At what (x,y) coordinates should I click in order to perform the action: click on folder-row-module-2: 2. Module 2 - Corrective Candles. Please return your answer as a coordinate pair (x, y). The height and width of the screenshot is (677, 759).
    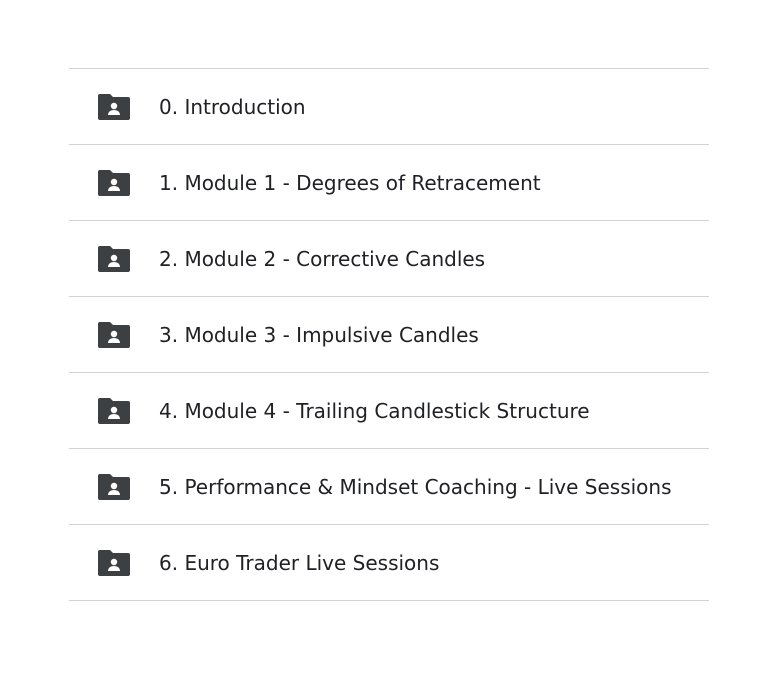
    Looking at the image, I should click on (389, 259).